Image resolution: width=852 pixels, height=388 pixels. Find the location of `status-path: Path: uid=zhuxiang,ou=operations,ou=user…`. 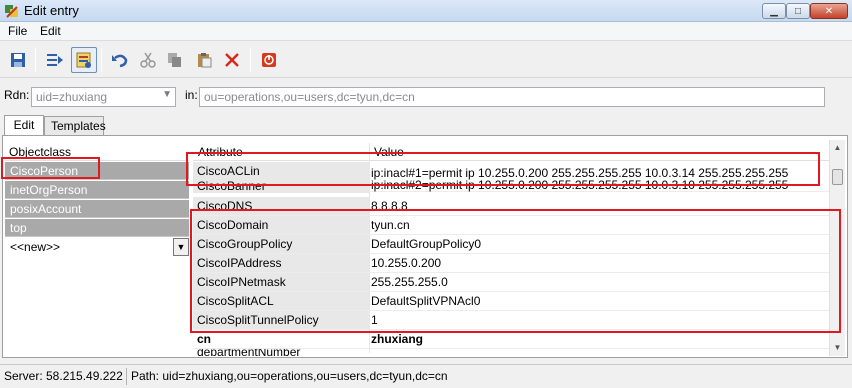

status-path: Path: uid=zhuxiang,ou=operations,ou=user… is located at coordinates (289, 376).